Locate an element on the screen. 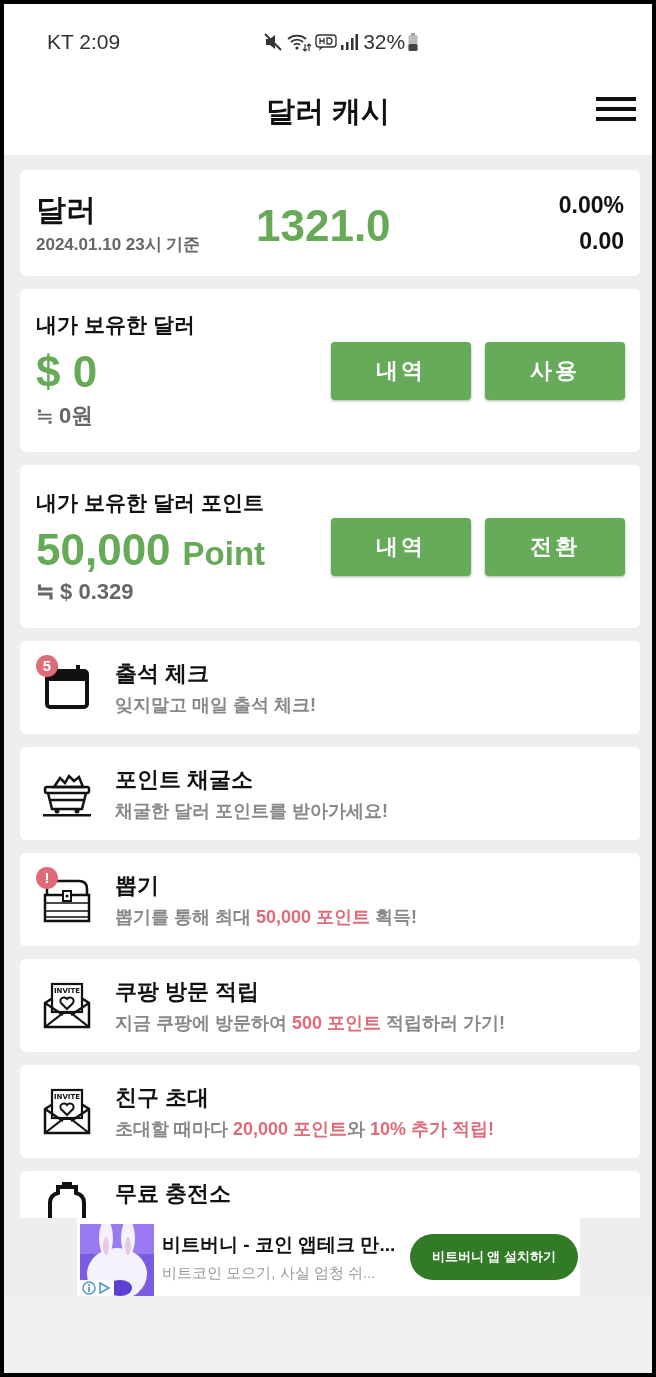 The width and height of the screenshot is (656, 1377). holding-title: 내가 보유한 달러 is located at coordinates (116, 324).